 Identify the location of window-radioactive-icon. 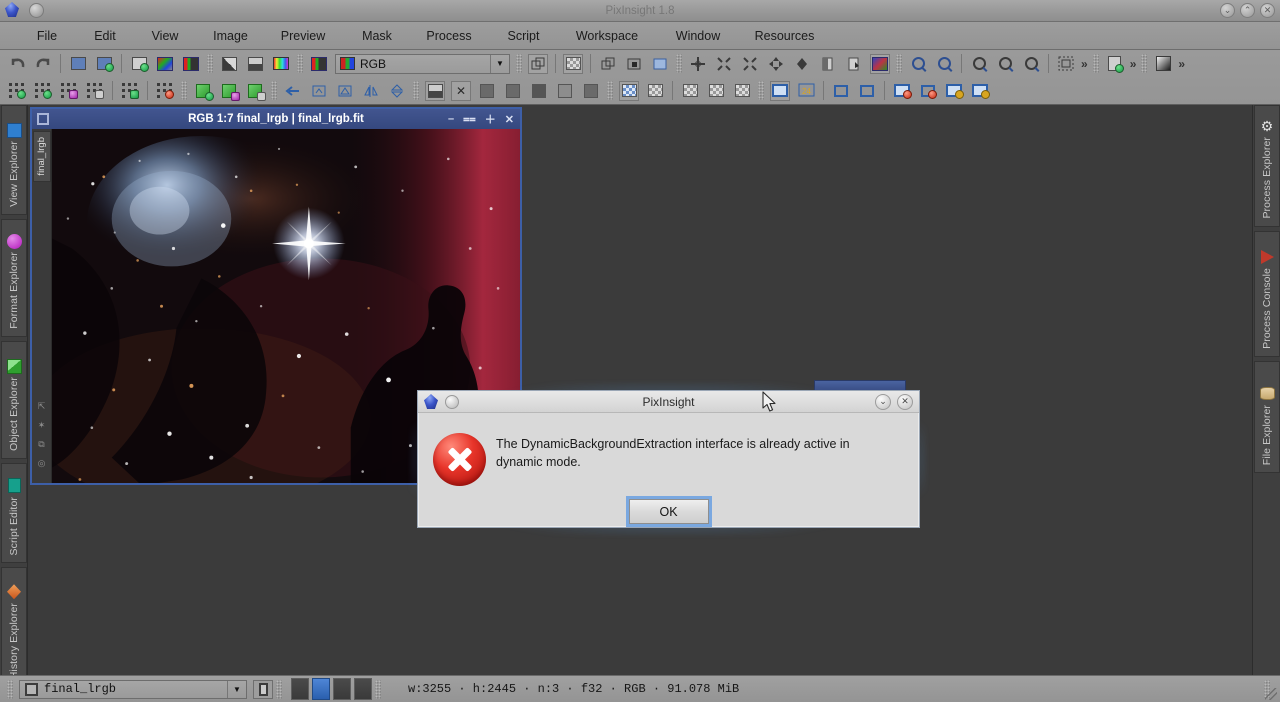
(954, 91).